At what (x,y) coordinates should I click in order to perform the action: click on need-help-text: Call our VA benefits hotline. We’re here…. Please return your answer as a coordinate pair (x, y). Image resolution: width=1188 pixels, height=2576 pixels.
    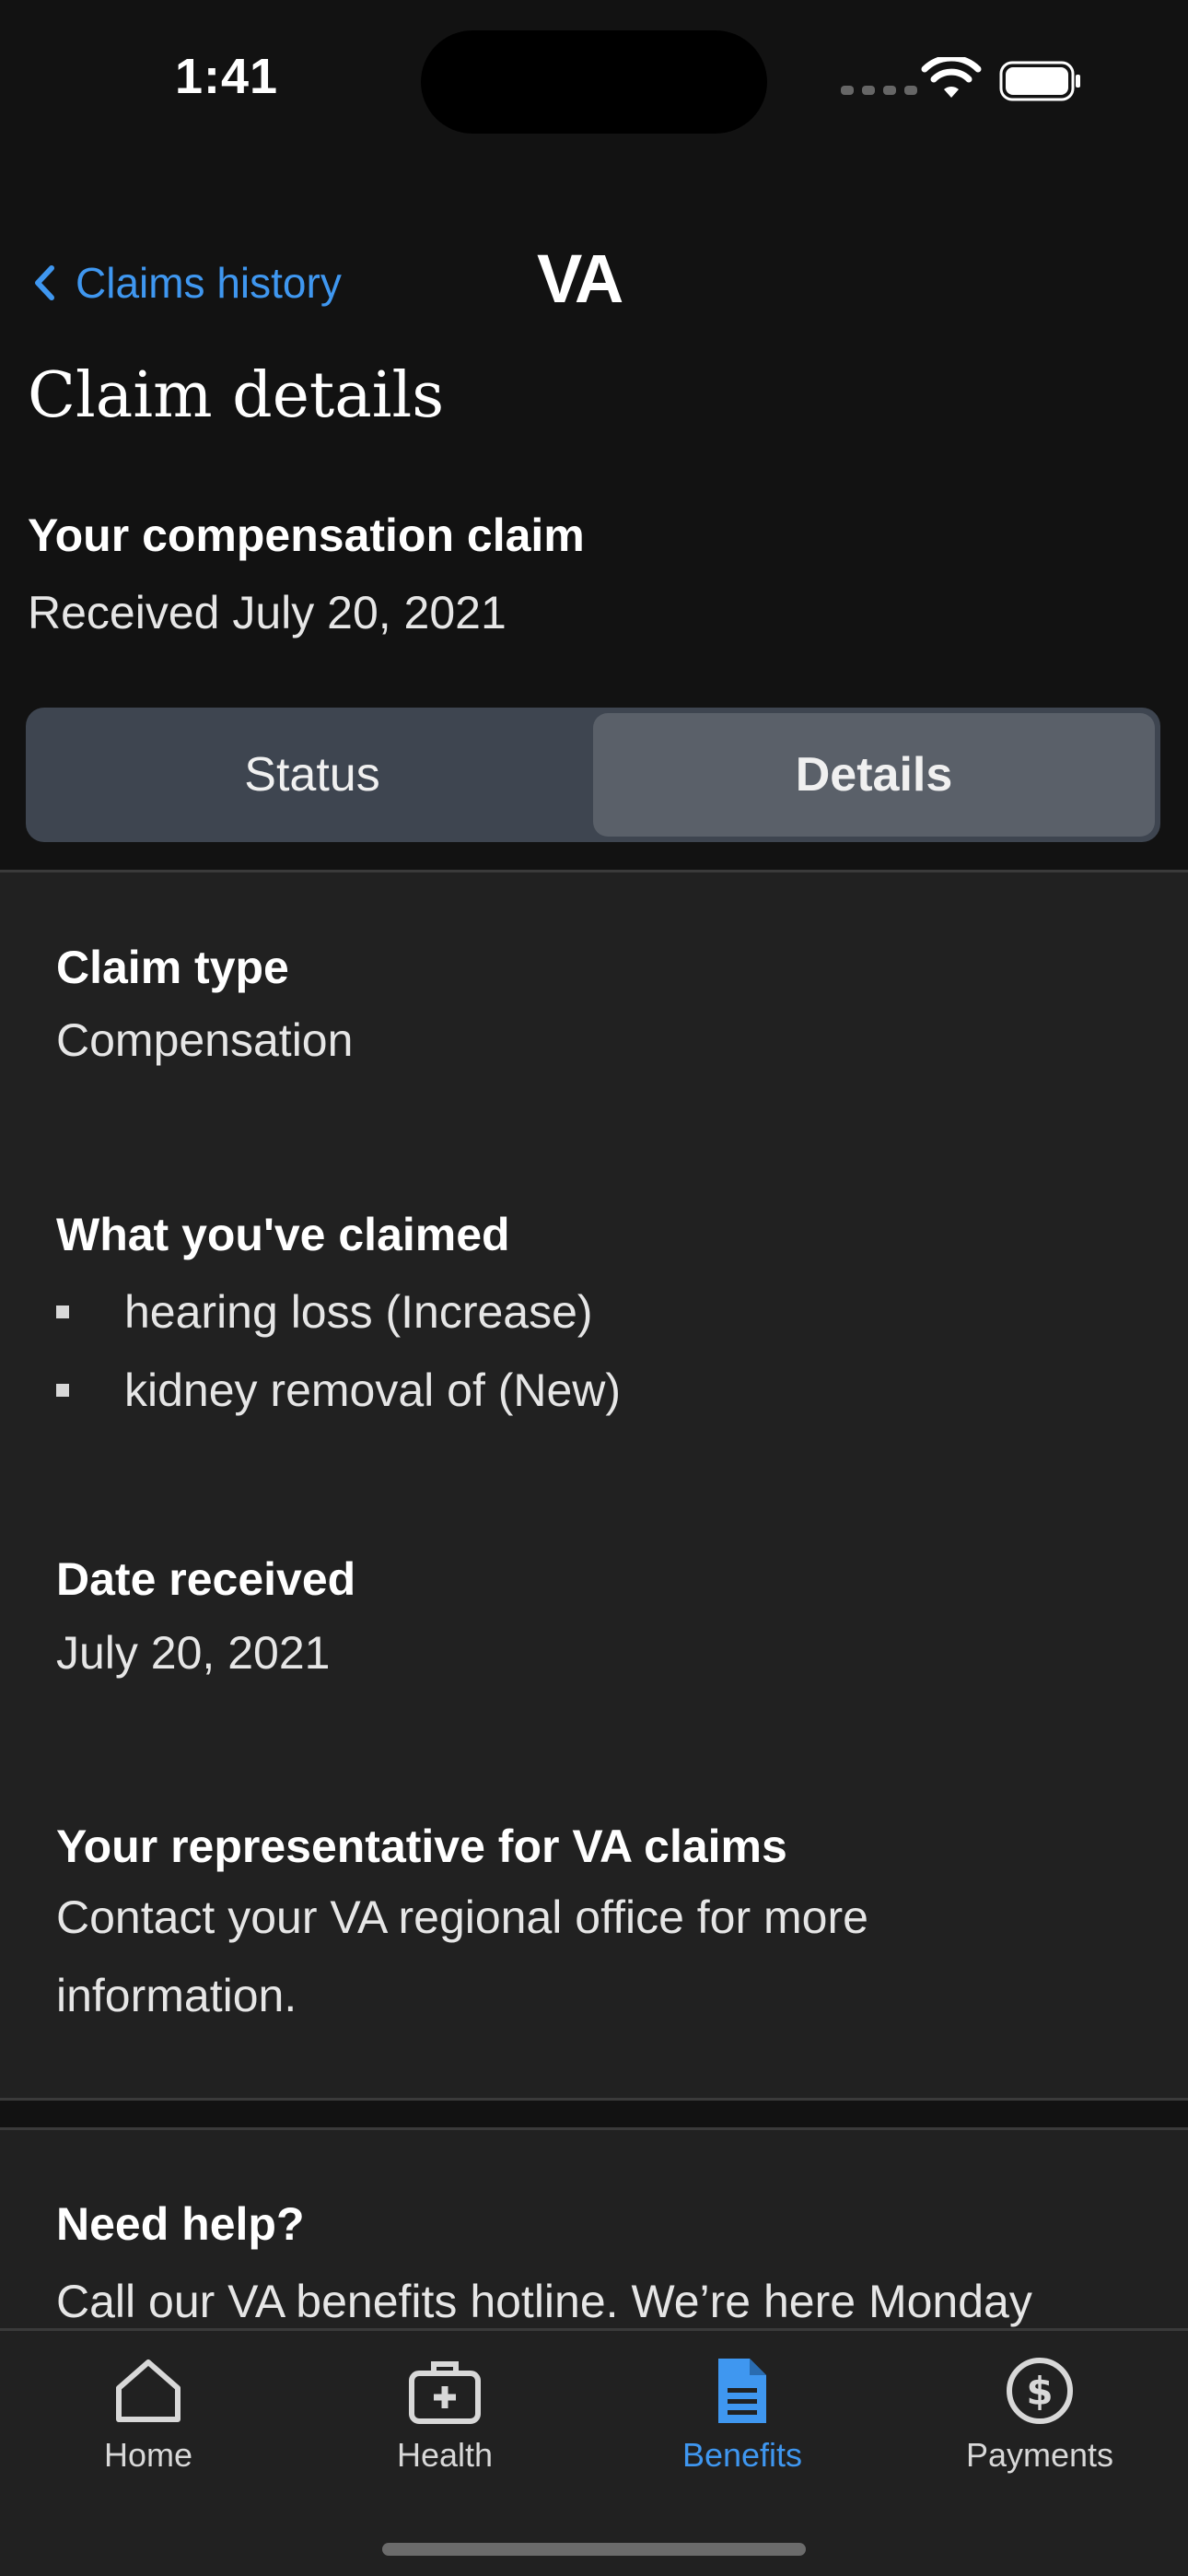
    Looking at the image, I should click on (544, 2301).